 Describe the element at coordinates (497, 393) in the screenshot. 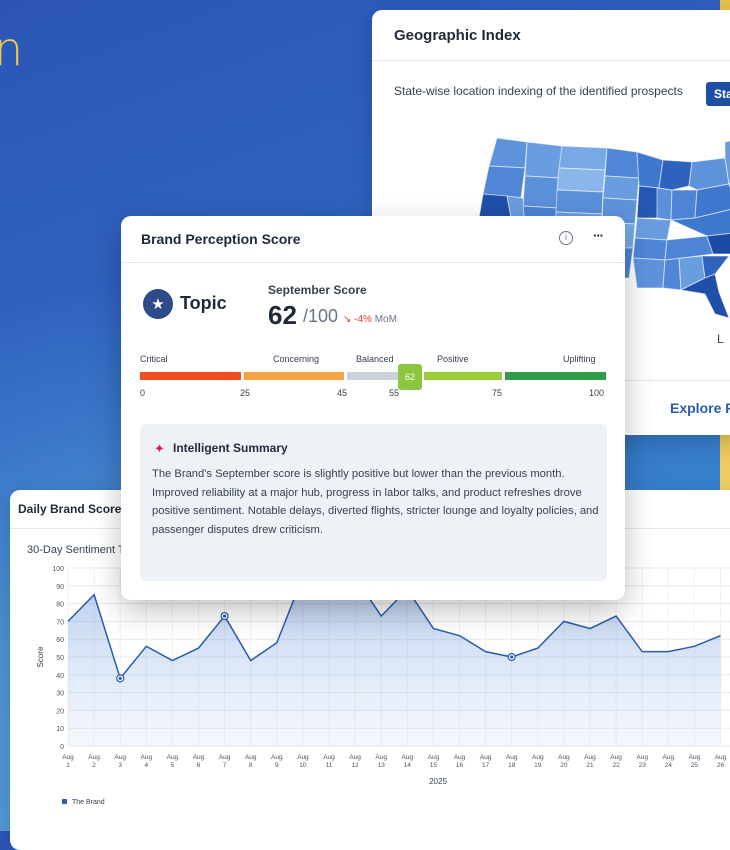

I see `scale-tick: 75` at that location.